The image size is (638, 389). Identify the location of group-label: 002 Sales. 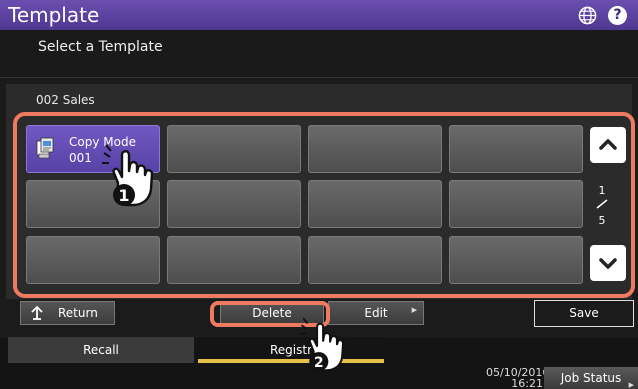
(65, 100).